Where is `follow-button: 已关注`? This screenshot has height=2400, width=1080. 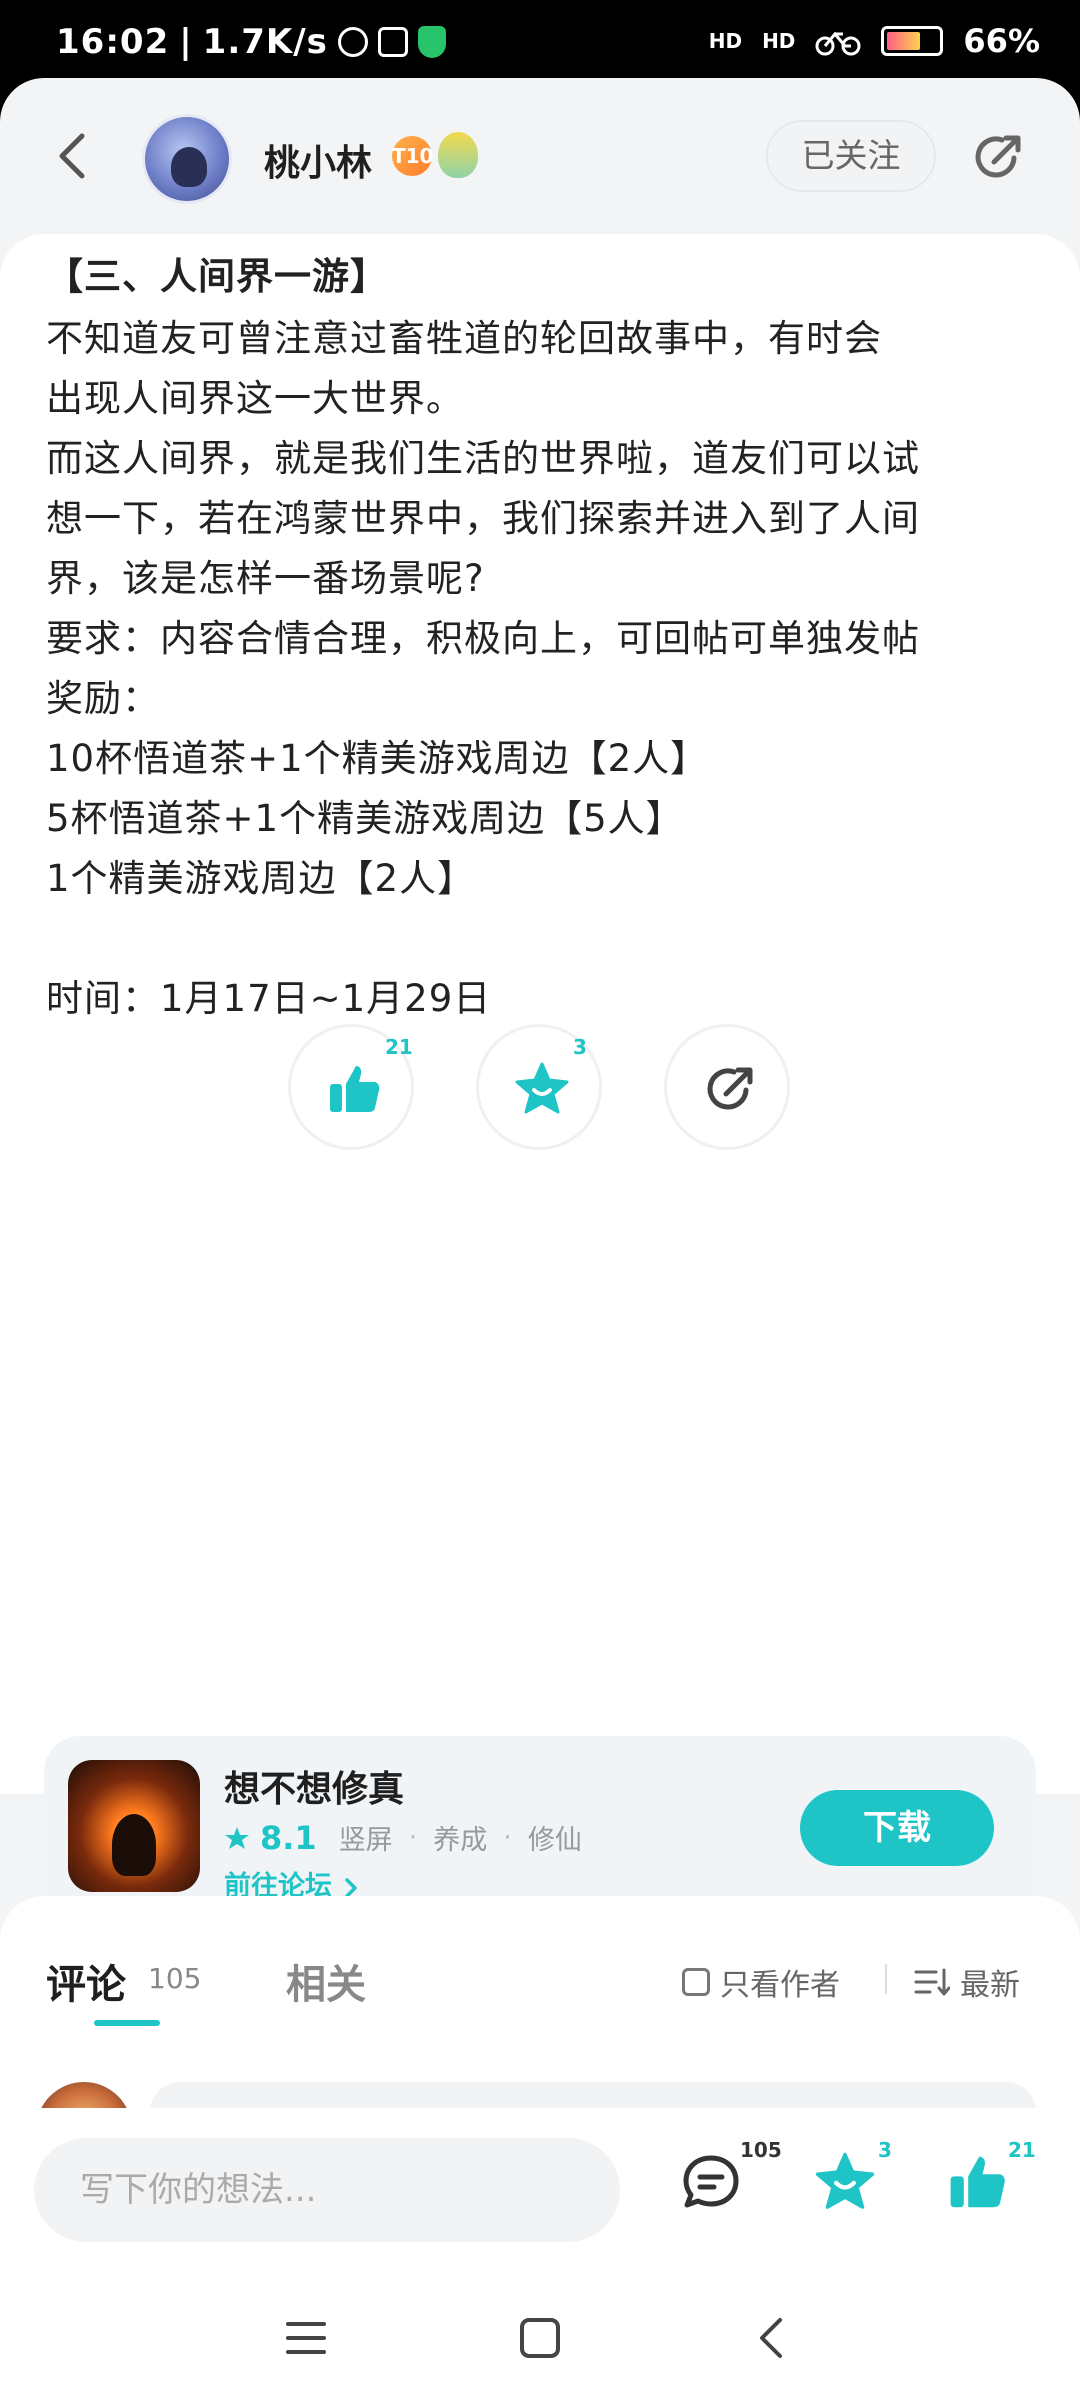 follow-button: 已关注 is located at coordinates (851, 156).